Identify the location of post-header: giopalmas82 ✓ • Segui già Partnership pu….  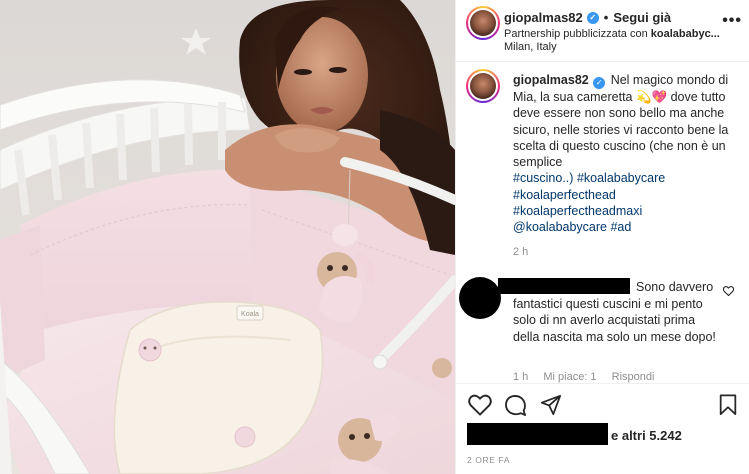
(602, 31).